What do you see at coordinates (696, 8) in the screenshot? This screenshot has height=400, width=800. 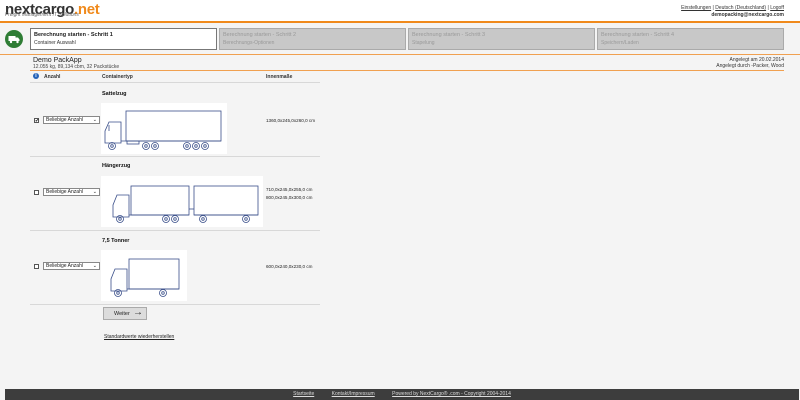 I see `settings-link: Einstellungen` at bounding box center [696, 8].